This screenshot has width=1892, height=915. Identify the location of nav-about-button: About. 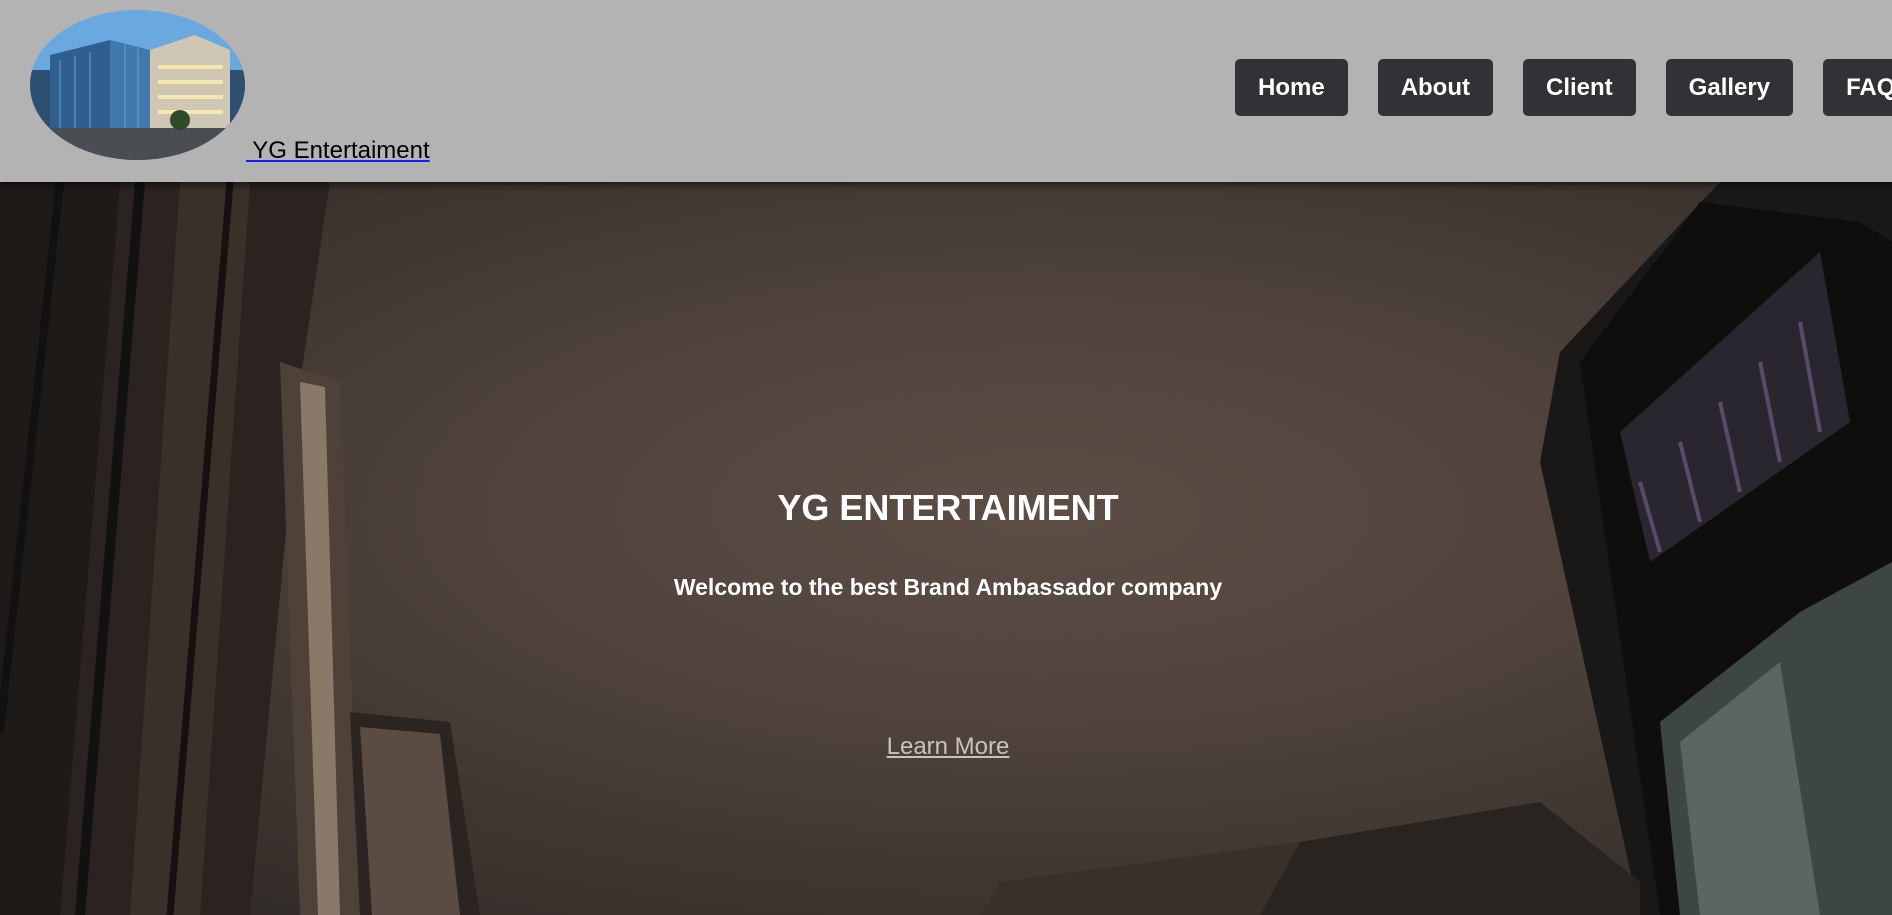
(1435, 87).